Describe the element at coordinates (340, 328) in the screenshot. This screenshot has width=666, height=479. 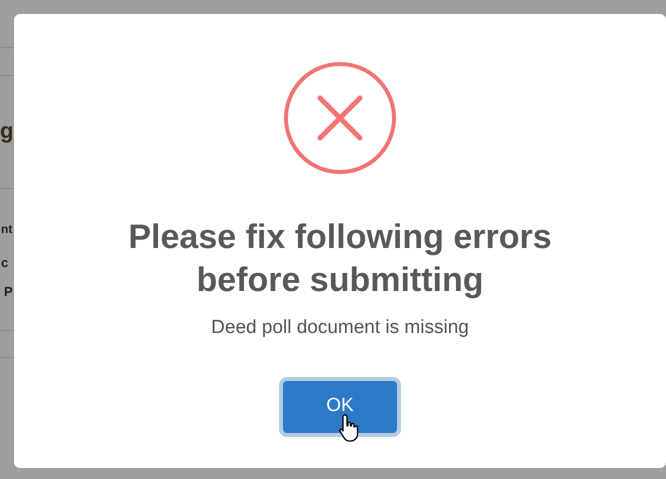
I see `error-message: Deed poll document is missing` at that location.